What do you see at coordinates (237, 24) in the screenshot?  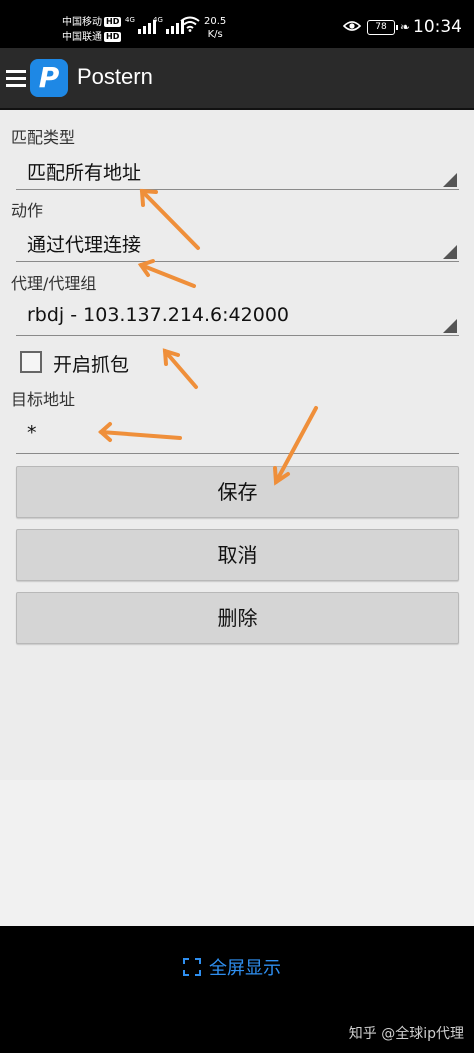 I see `status-bar: 中国移动 HD 中国联通 HD 4G 4G 20.5 K/s 78 ❧ 10:34` at bounding box center [237, 24].